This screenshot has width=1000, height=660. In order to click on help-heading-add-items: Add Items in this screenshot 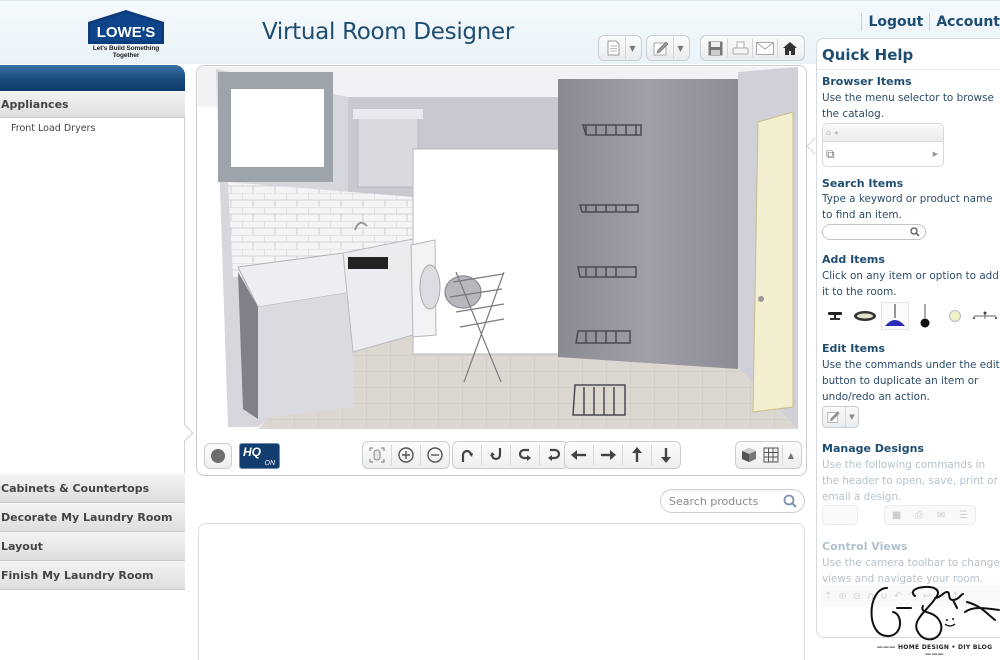, I will do `click(853, 259)`.